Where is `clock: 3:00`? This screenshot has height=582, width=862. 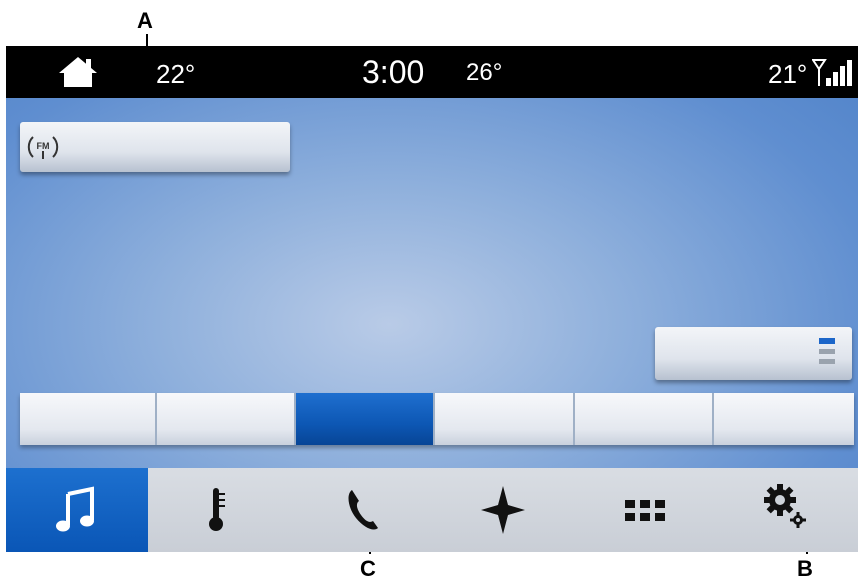 clock: 3:00 is located at coordinates (393, 72).